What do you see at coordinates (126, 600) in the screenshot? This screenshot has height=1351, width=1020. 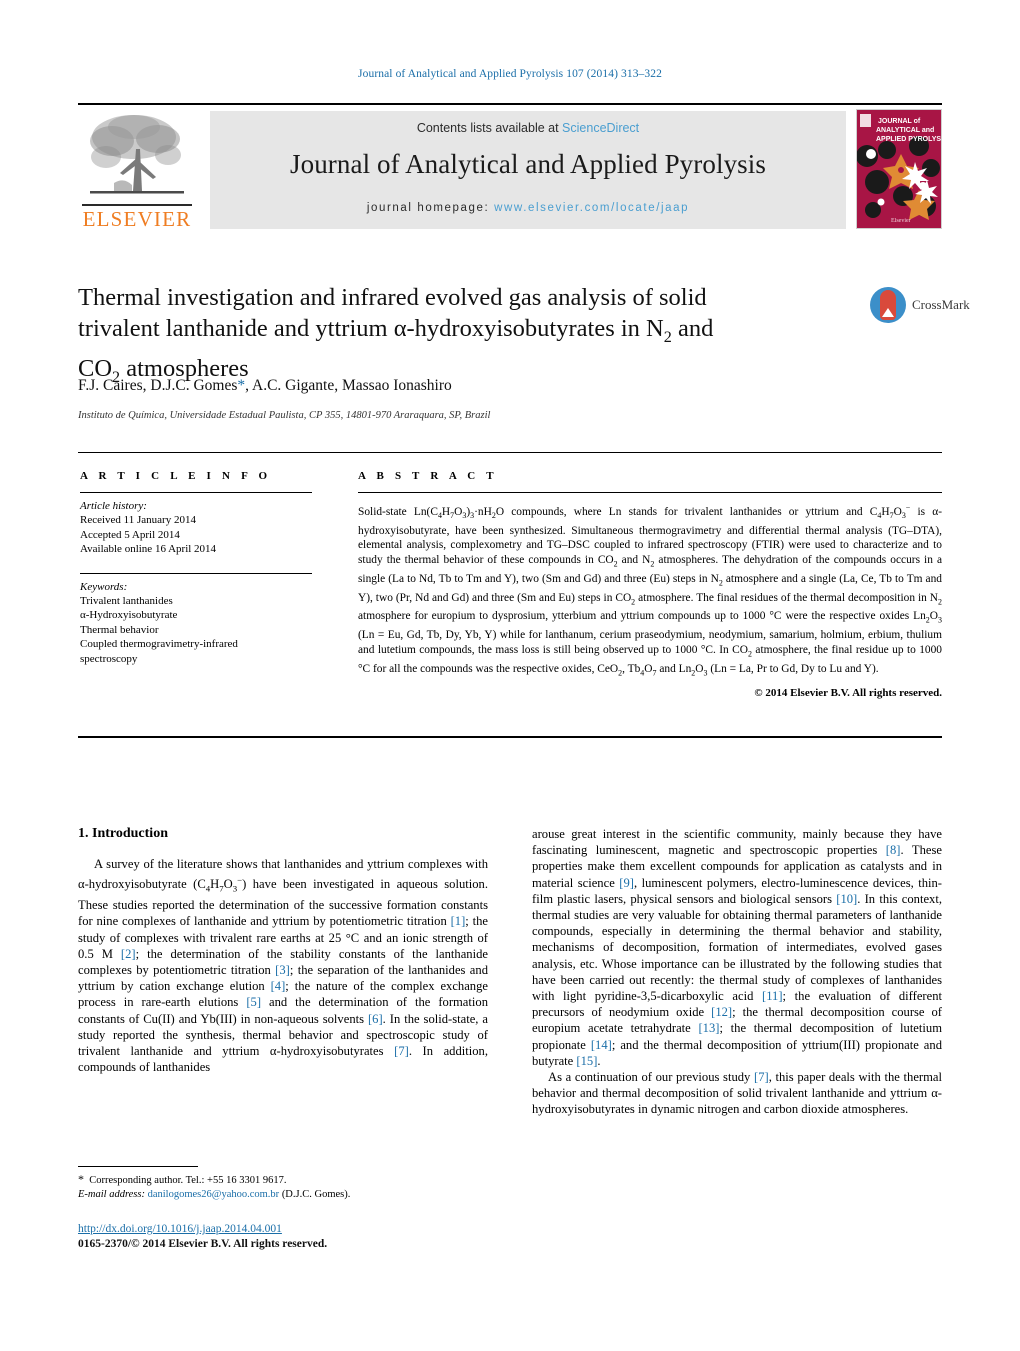 I see `keyword-item: Trivalent lanthanides` at bounding box center [126, 600].